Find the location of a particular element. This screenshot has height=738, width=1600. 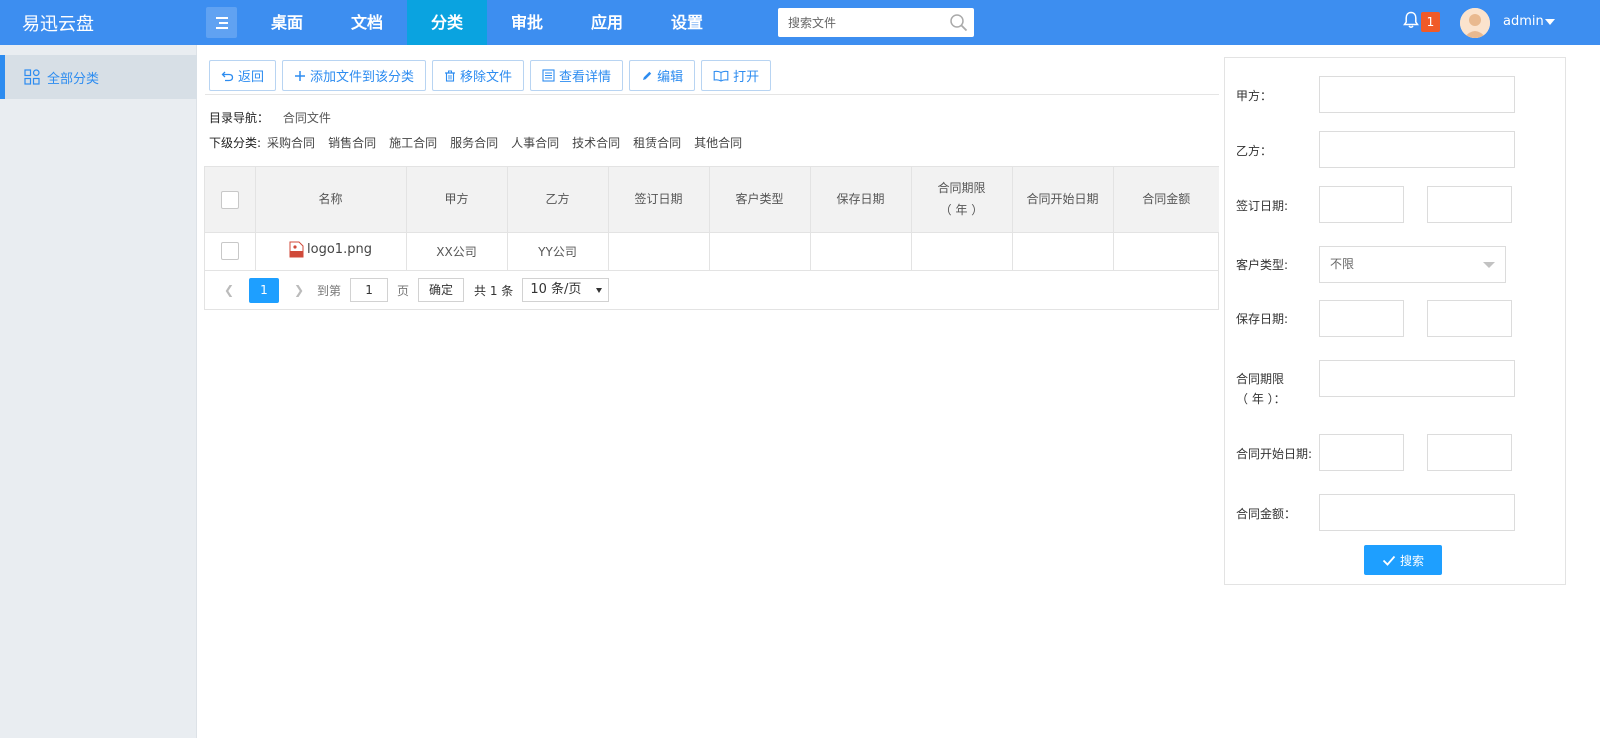

filter-sign-date-start-input is located at coordinates (1361, 204).